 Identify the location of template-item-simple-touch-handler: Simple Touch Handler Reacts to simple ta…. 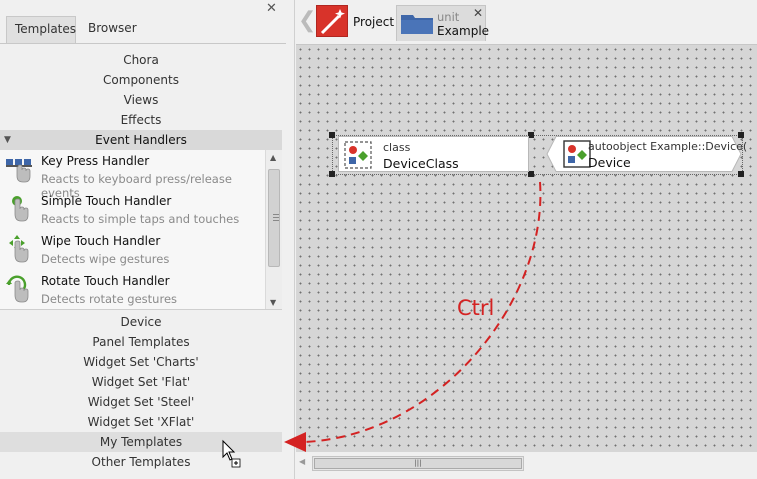
(132, 210).